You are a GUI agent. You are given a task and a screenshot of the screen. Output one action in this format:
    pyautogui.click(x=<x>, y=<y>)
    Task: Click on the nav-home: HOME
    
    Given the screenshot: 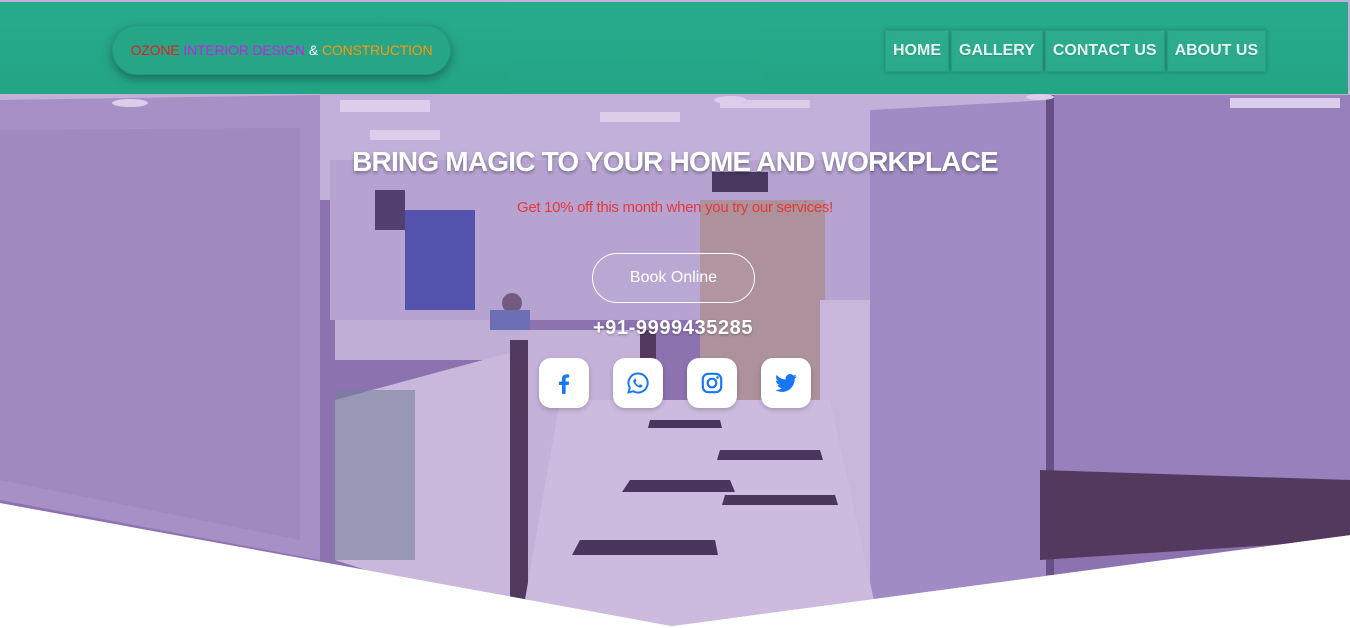 What is the action you would take?
    pyautogui.click(x=917, y=51)
    